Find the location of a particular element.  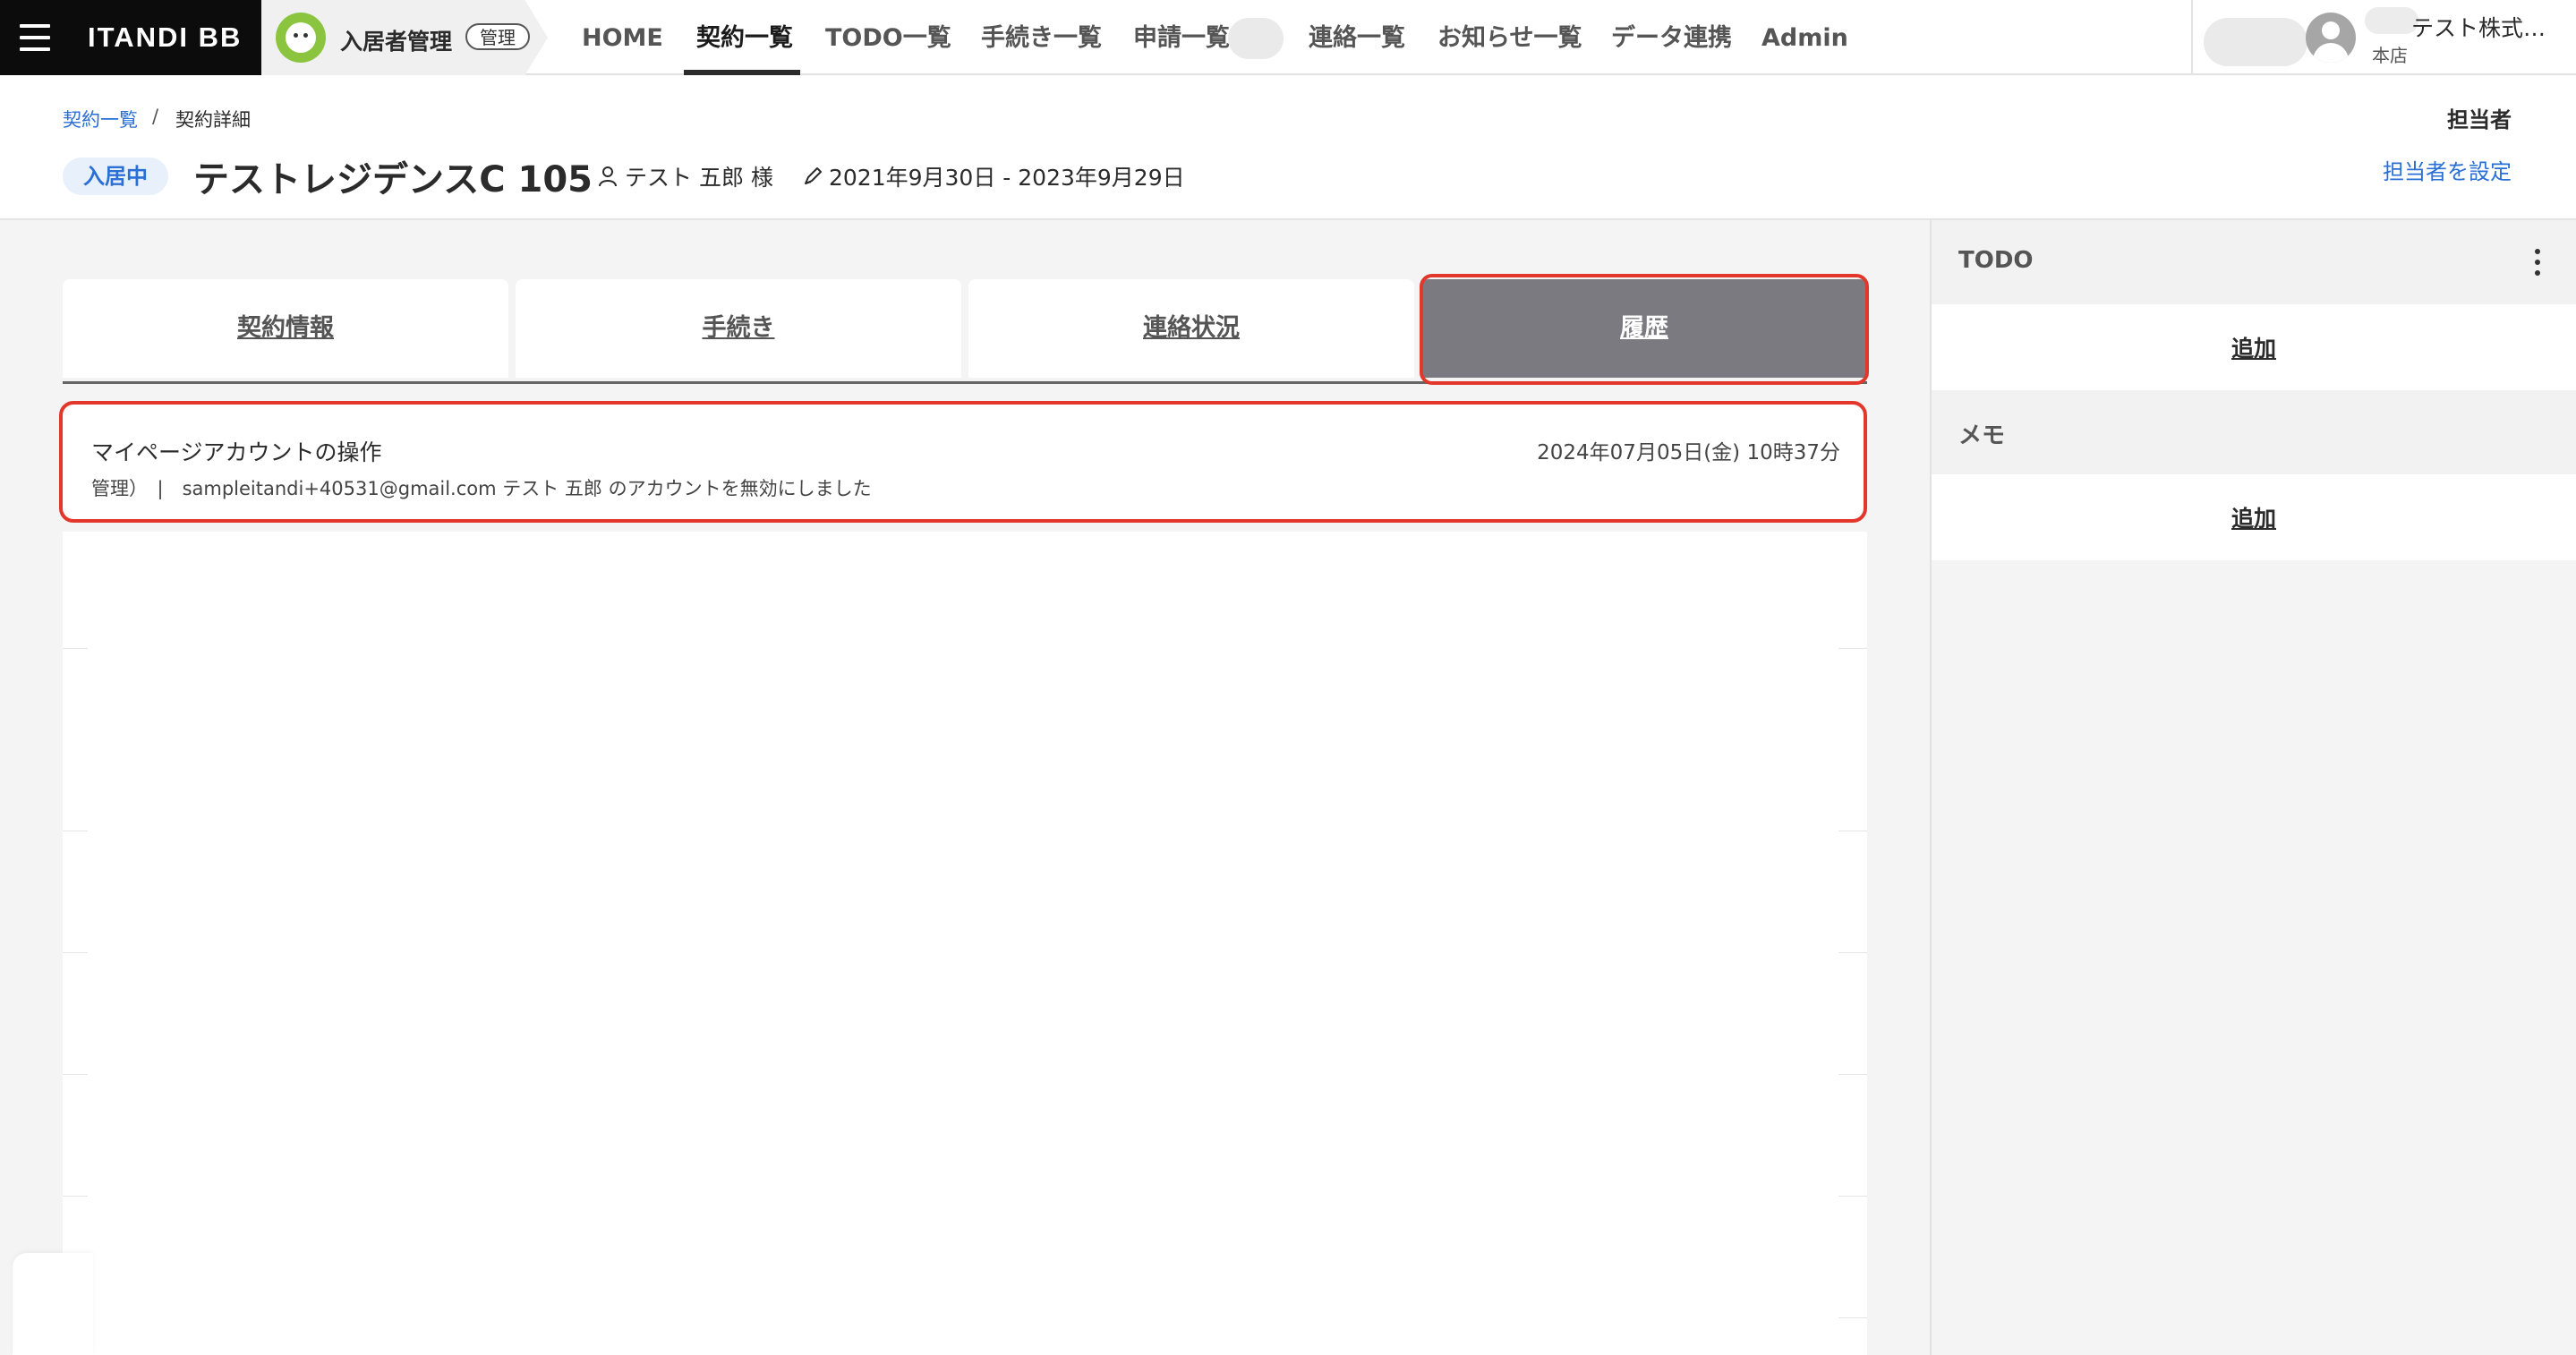

add-todo-button: 追加 is located at coordinates (2254, 347).